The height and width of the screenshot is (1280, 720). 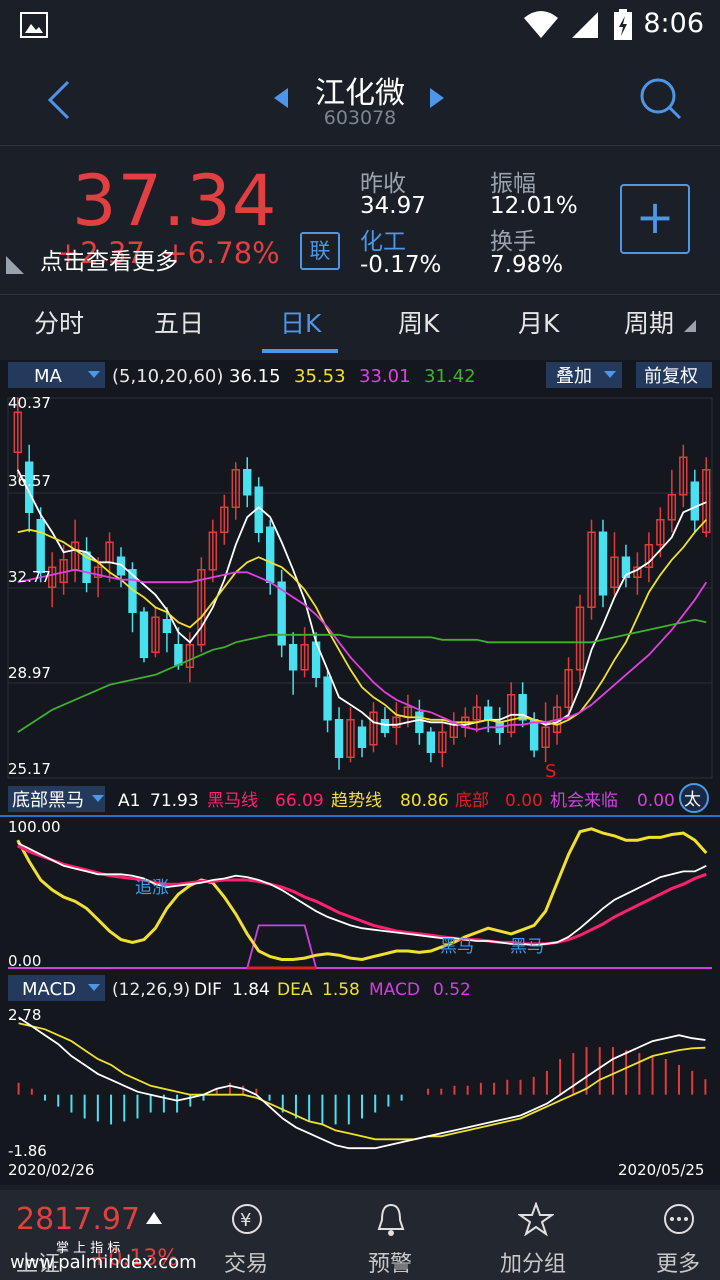 What do you see at coordinates (24, 1015) in the screenshot?
I see `macd-axis-top: 2.78` at bounding box center [24, 1015].